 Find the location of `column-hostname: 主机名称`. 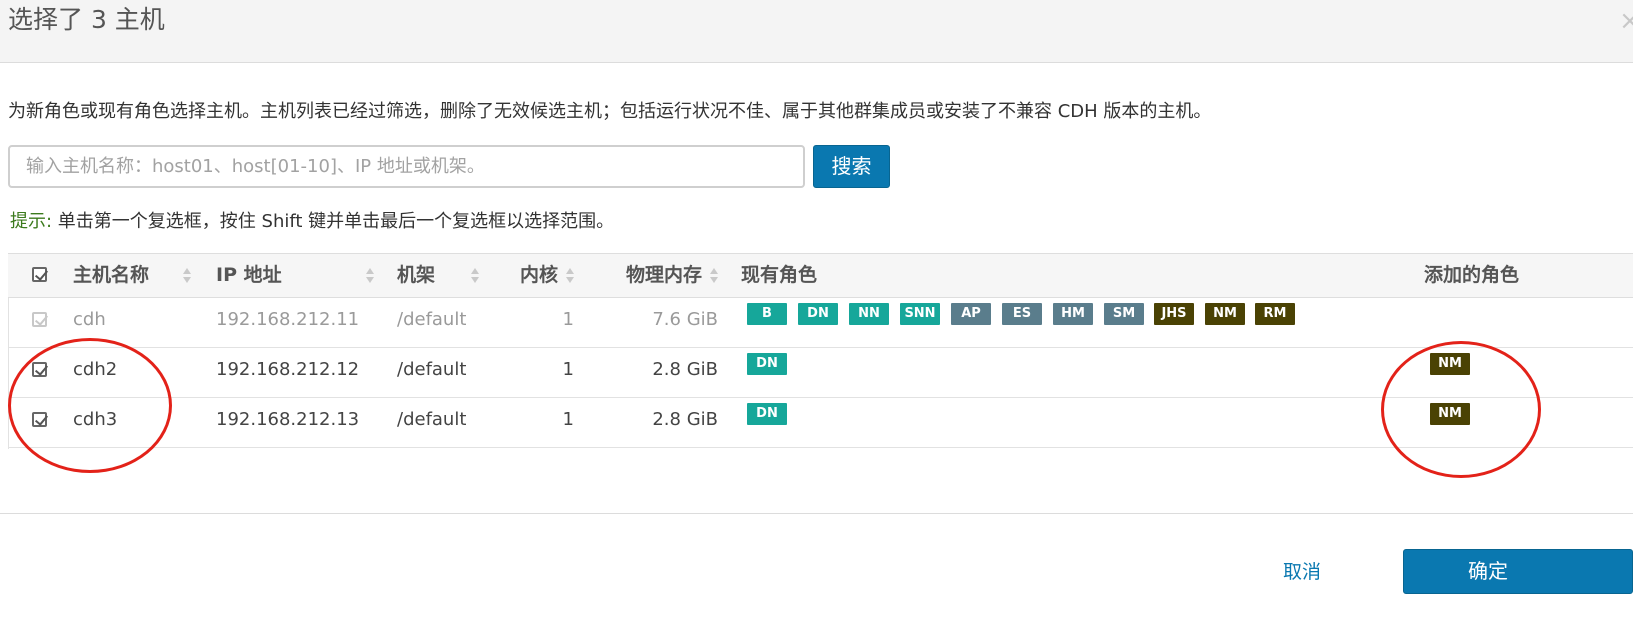

column-hostname: 主机名称 is located at coordinates (111, 275).